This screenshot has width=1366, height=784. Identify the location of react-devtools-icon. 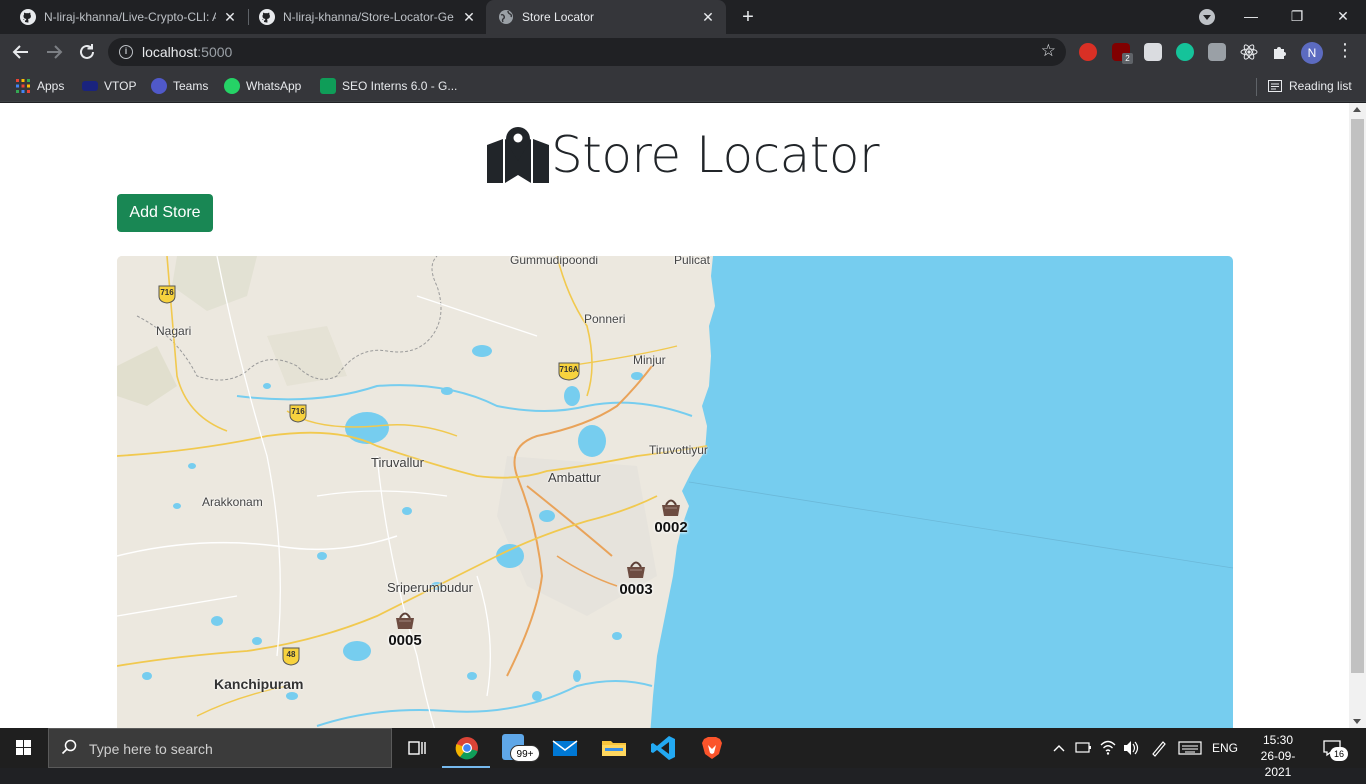
(1249, 52).